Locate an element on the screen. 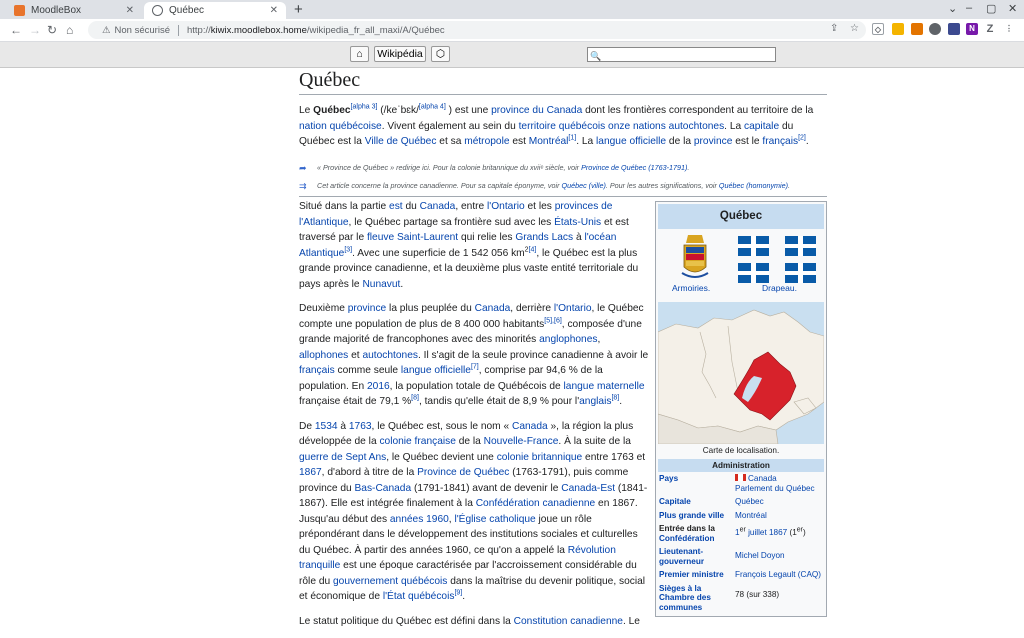 Image resolution: width=1024 pixels, height=638 pixels. link: autochtones is located at coordinates (390, 355).